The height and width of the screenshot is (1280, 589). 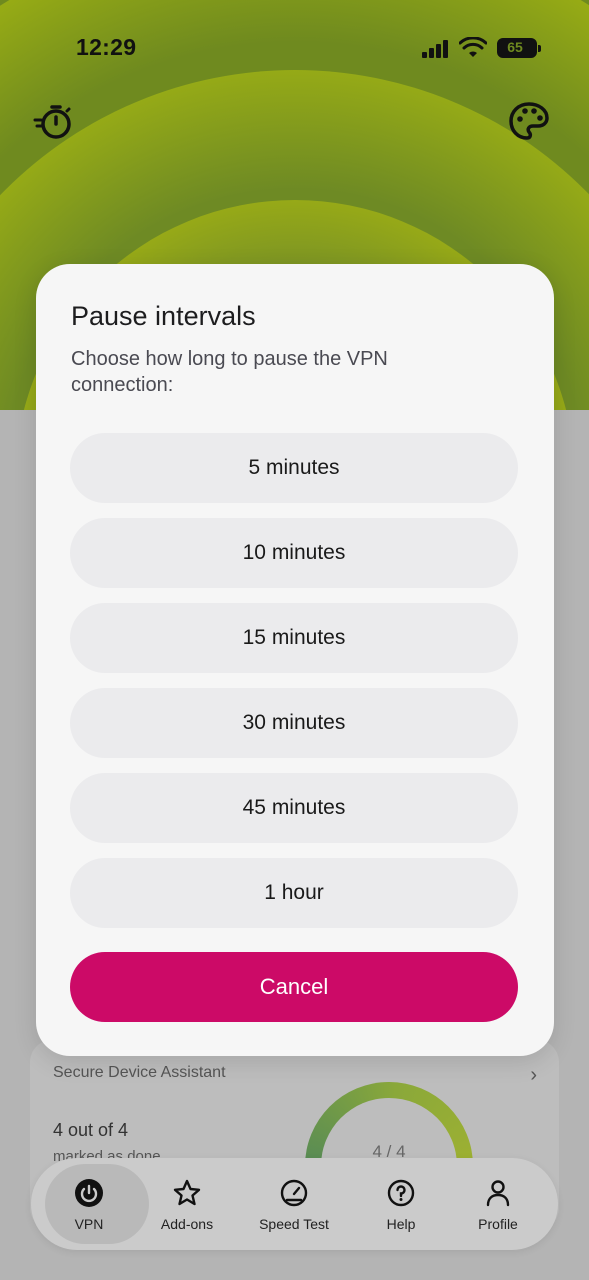 What do you see at coordinates (91, 1130) in the screenshot?
I see `assistant-count: 4 out of 4` at bounding box center [91, 1130].